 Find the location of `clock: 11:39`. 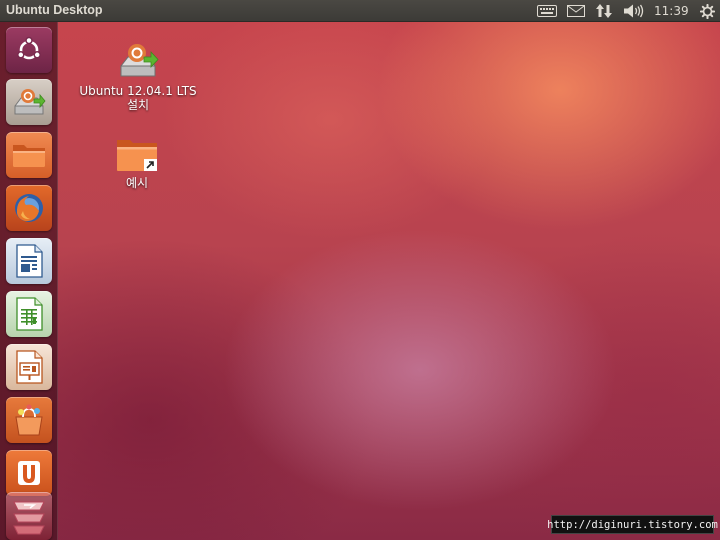

clock: 11:39 is located at coordinates (671, 11).